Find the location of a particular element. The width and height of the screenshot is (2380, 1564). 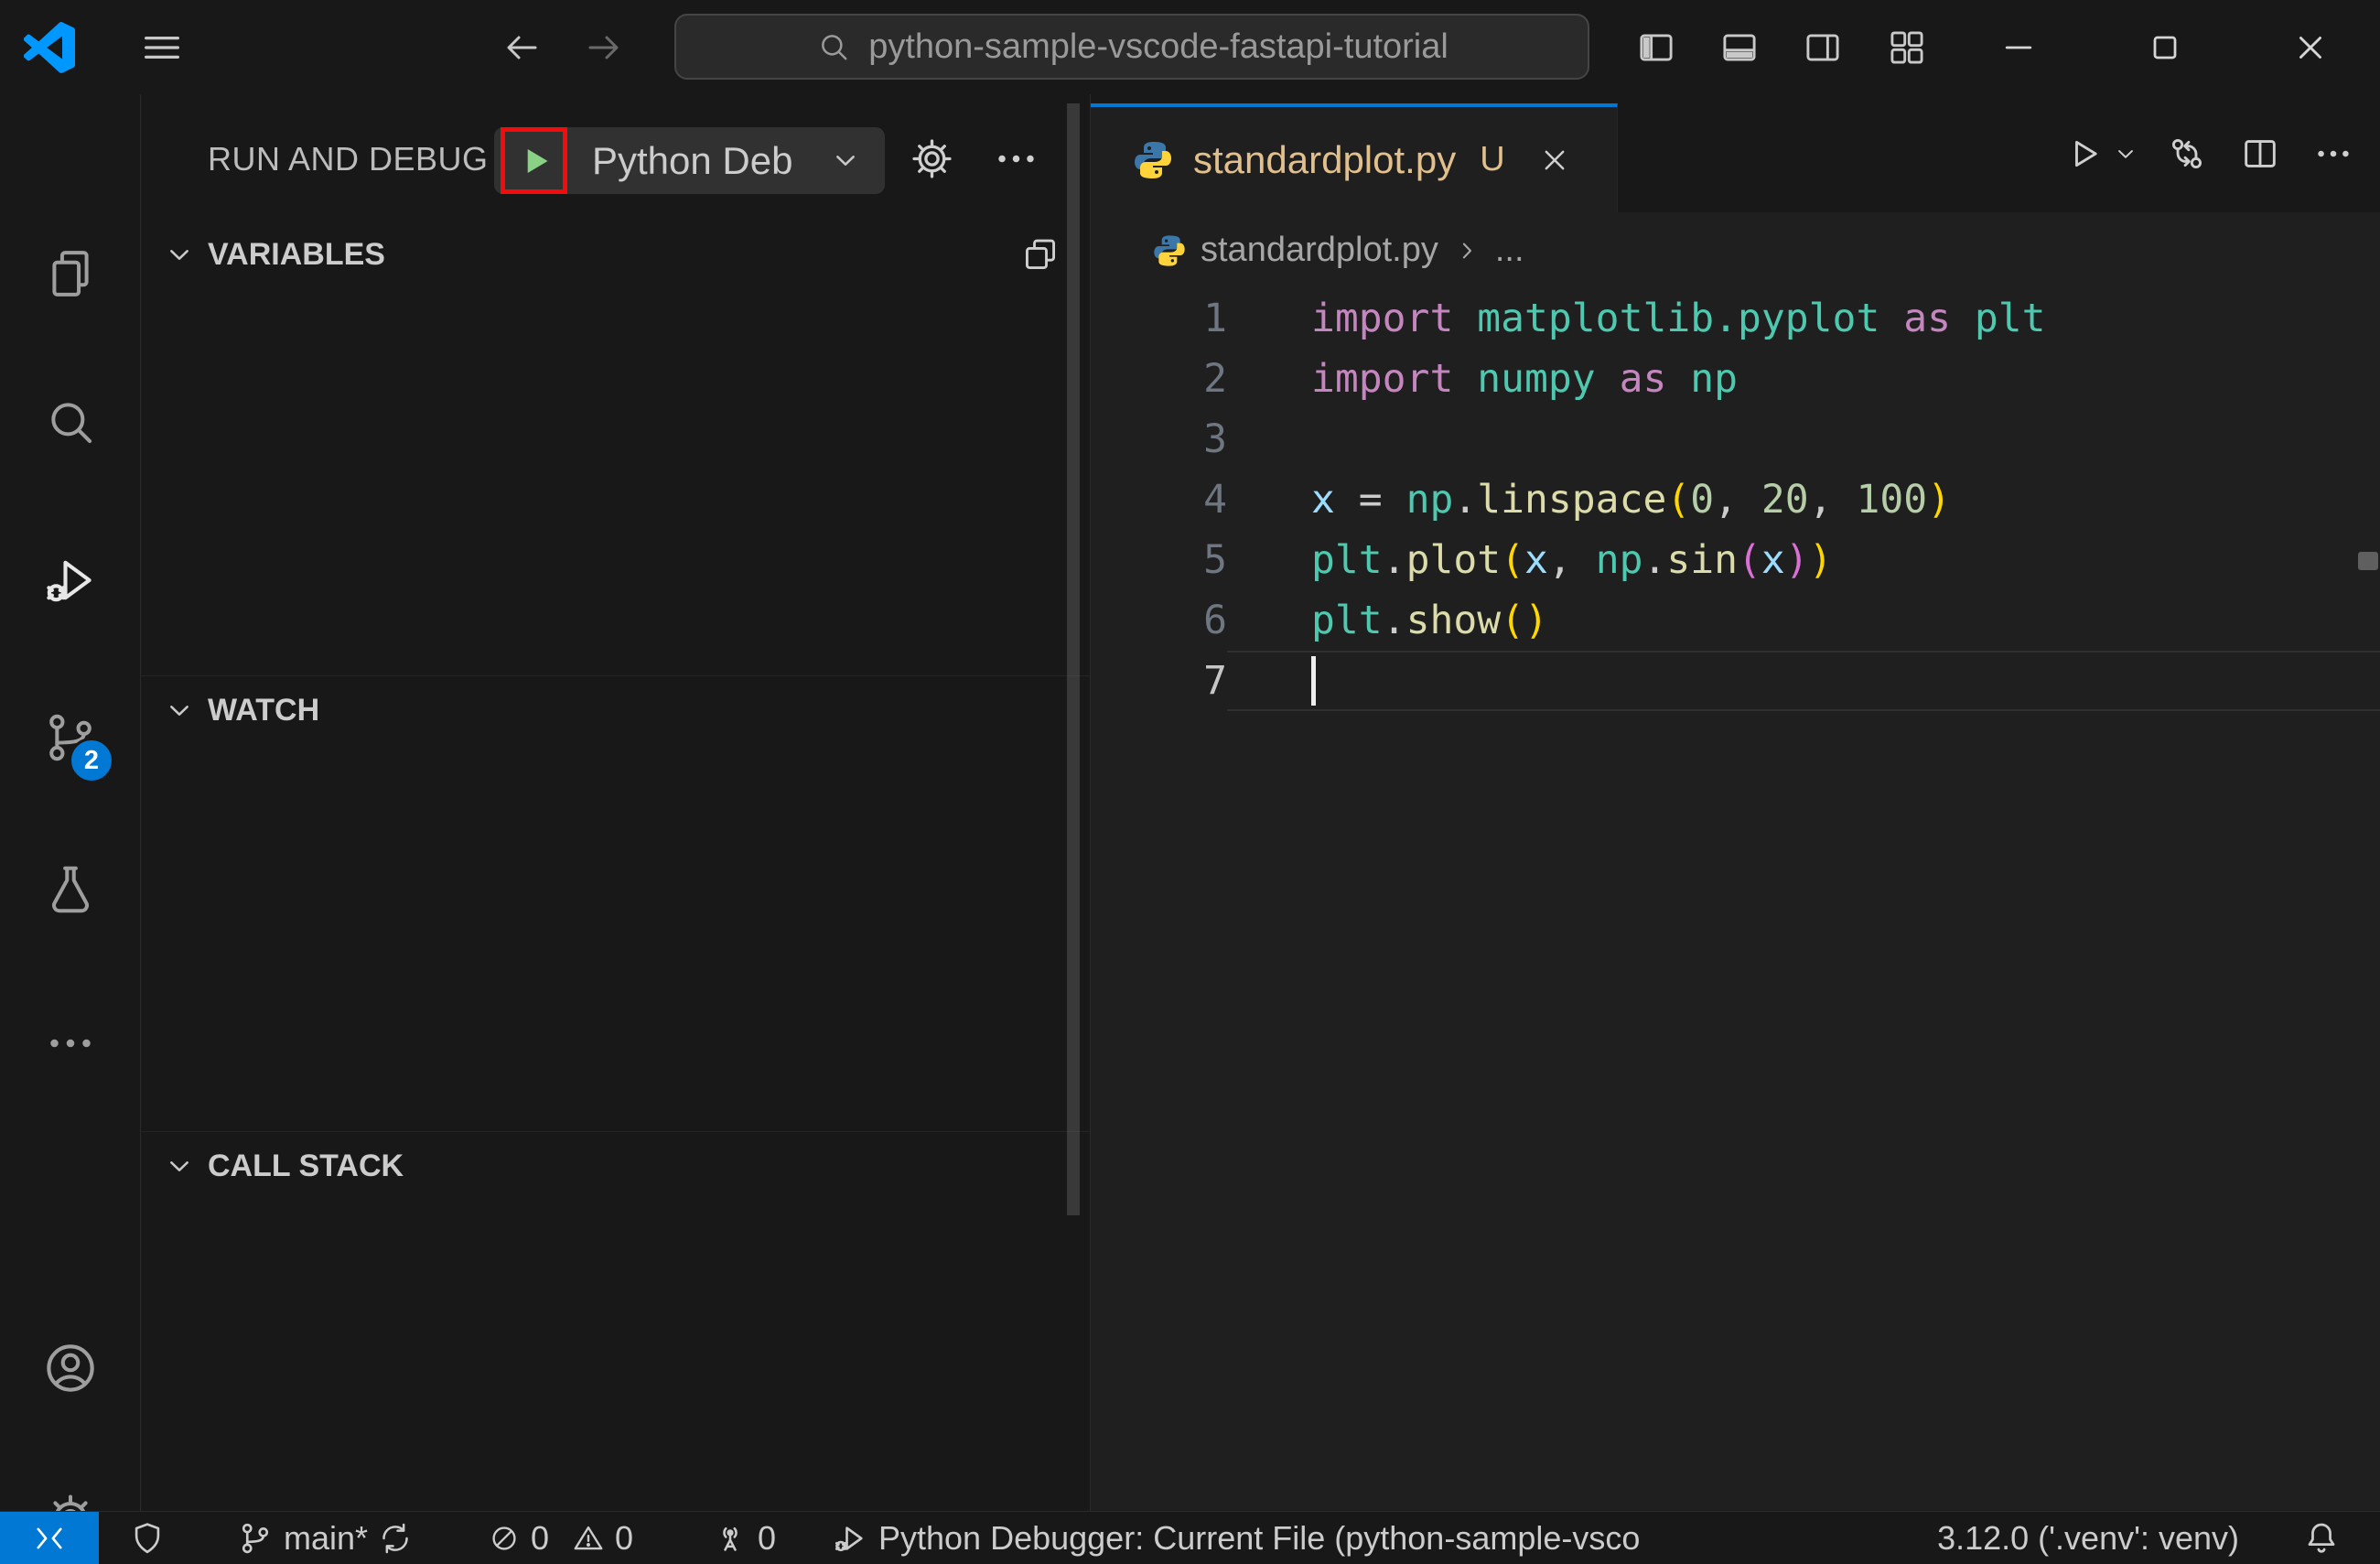

debug-settings-gear-icon is located at coordinates (932, 159).